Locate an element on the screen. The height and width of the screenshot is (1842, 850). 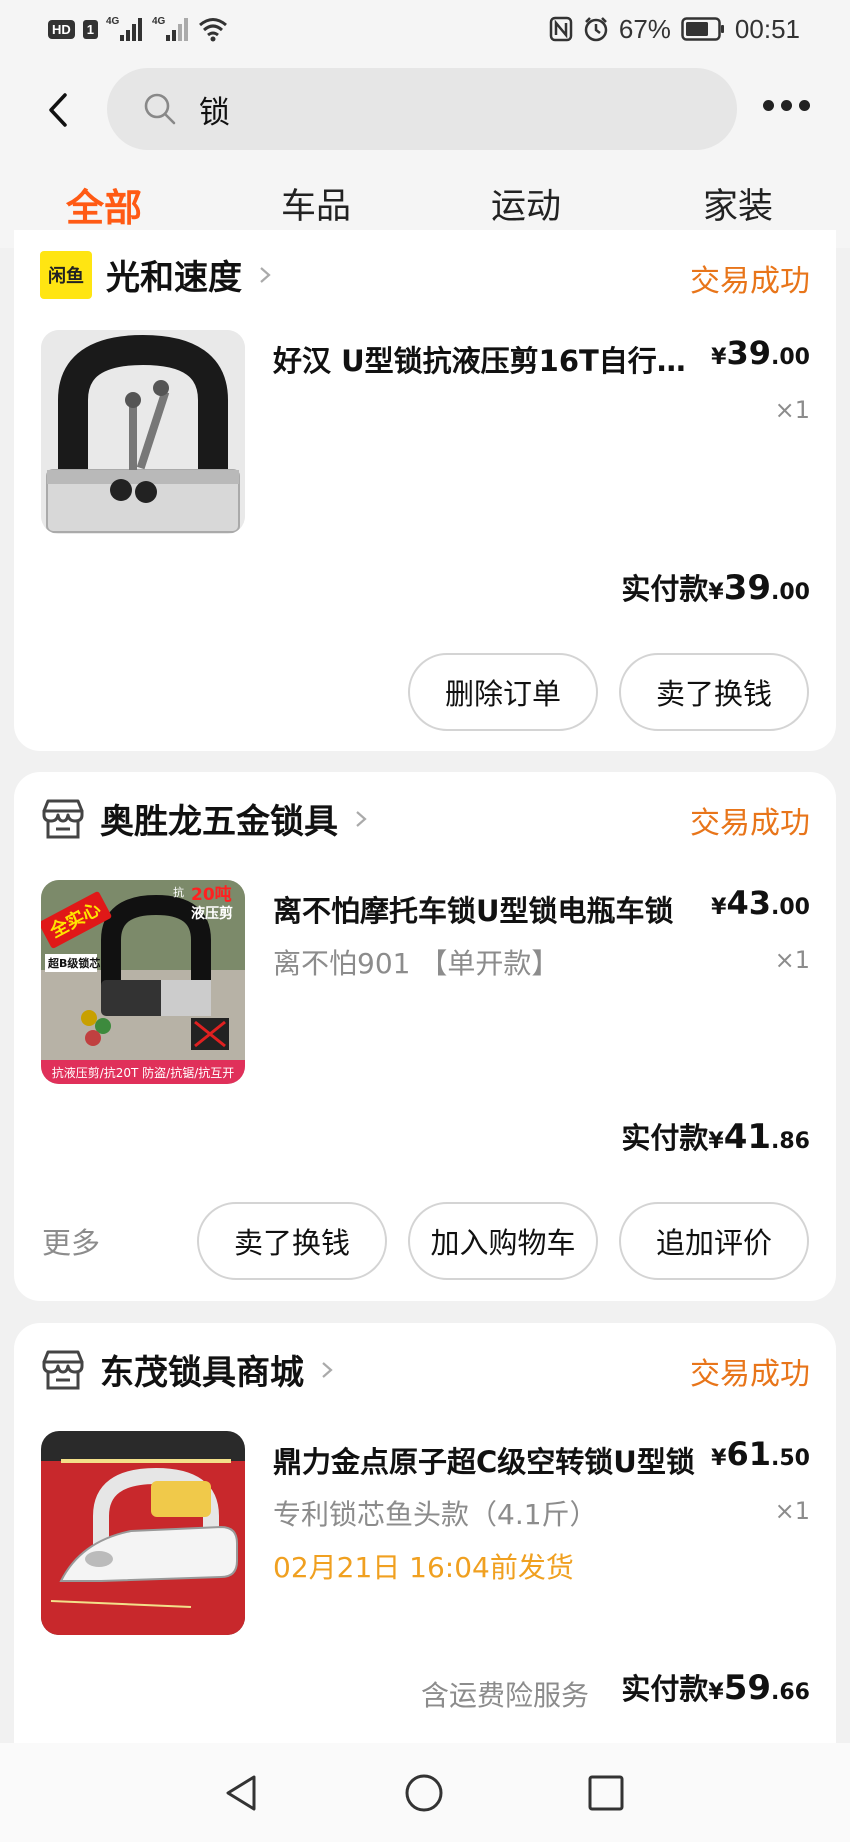
product-price: ¥61.50 is located at coordinates (760, 1454).